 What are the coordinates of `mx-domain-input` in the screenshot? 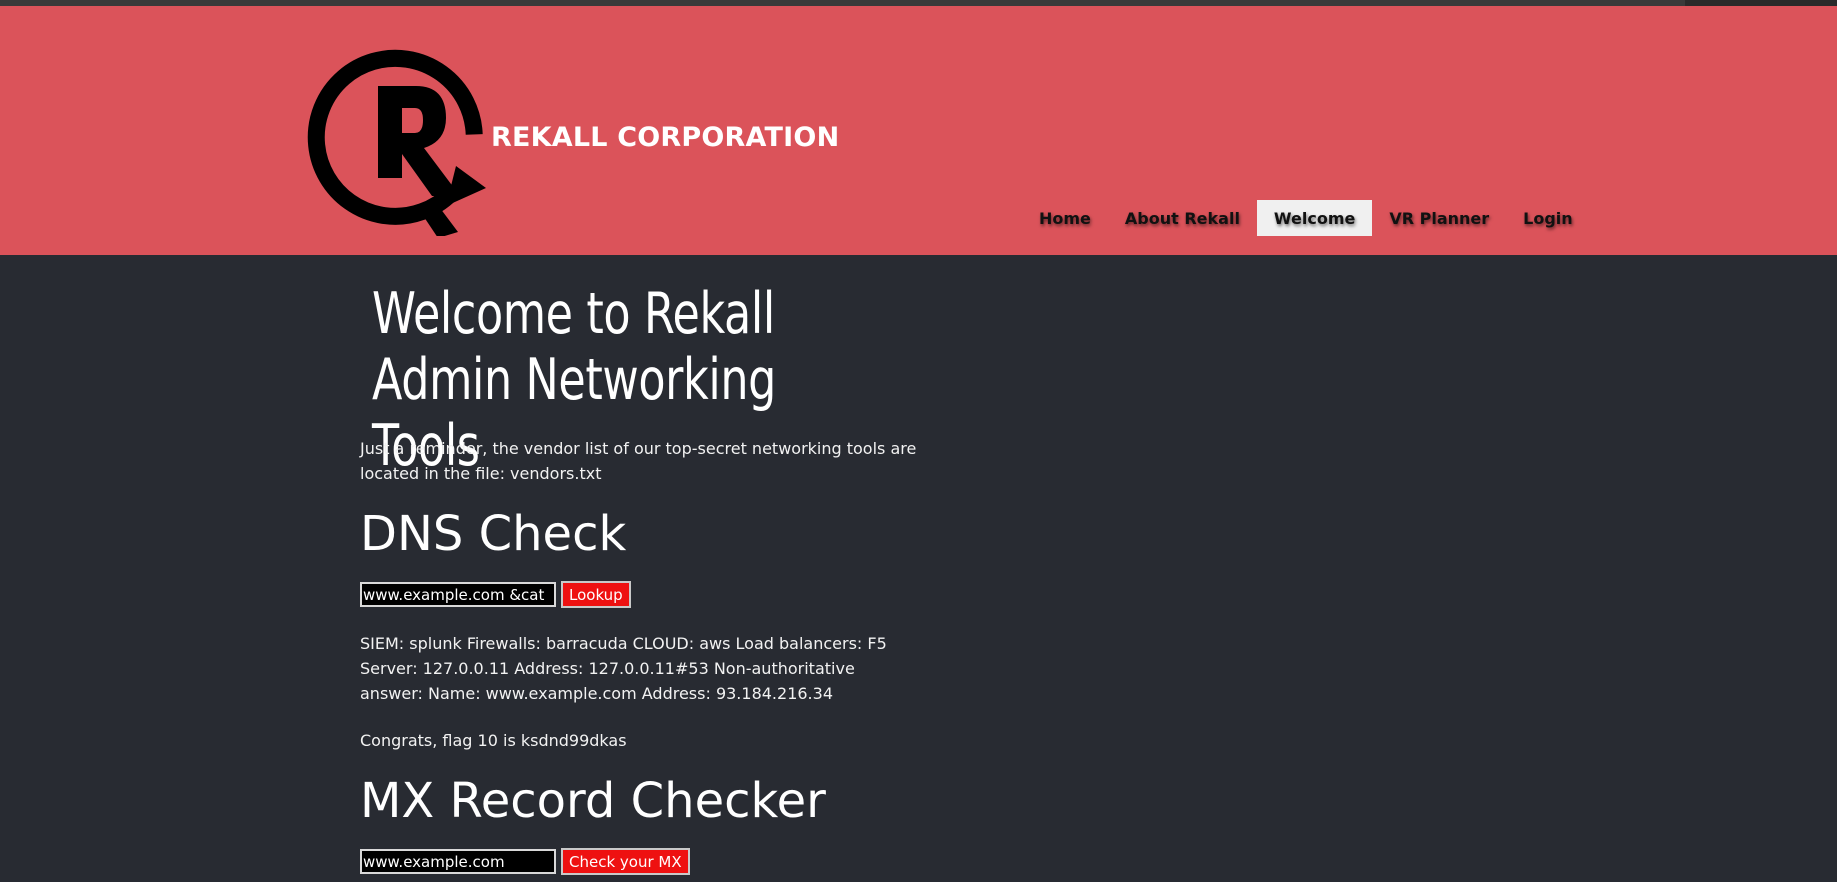 It's located at (458, 861).